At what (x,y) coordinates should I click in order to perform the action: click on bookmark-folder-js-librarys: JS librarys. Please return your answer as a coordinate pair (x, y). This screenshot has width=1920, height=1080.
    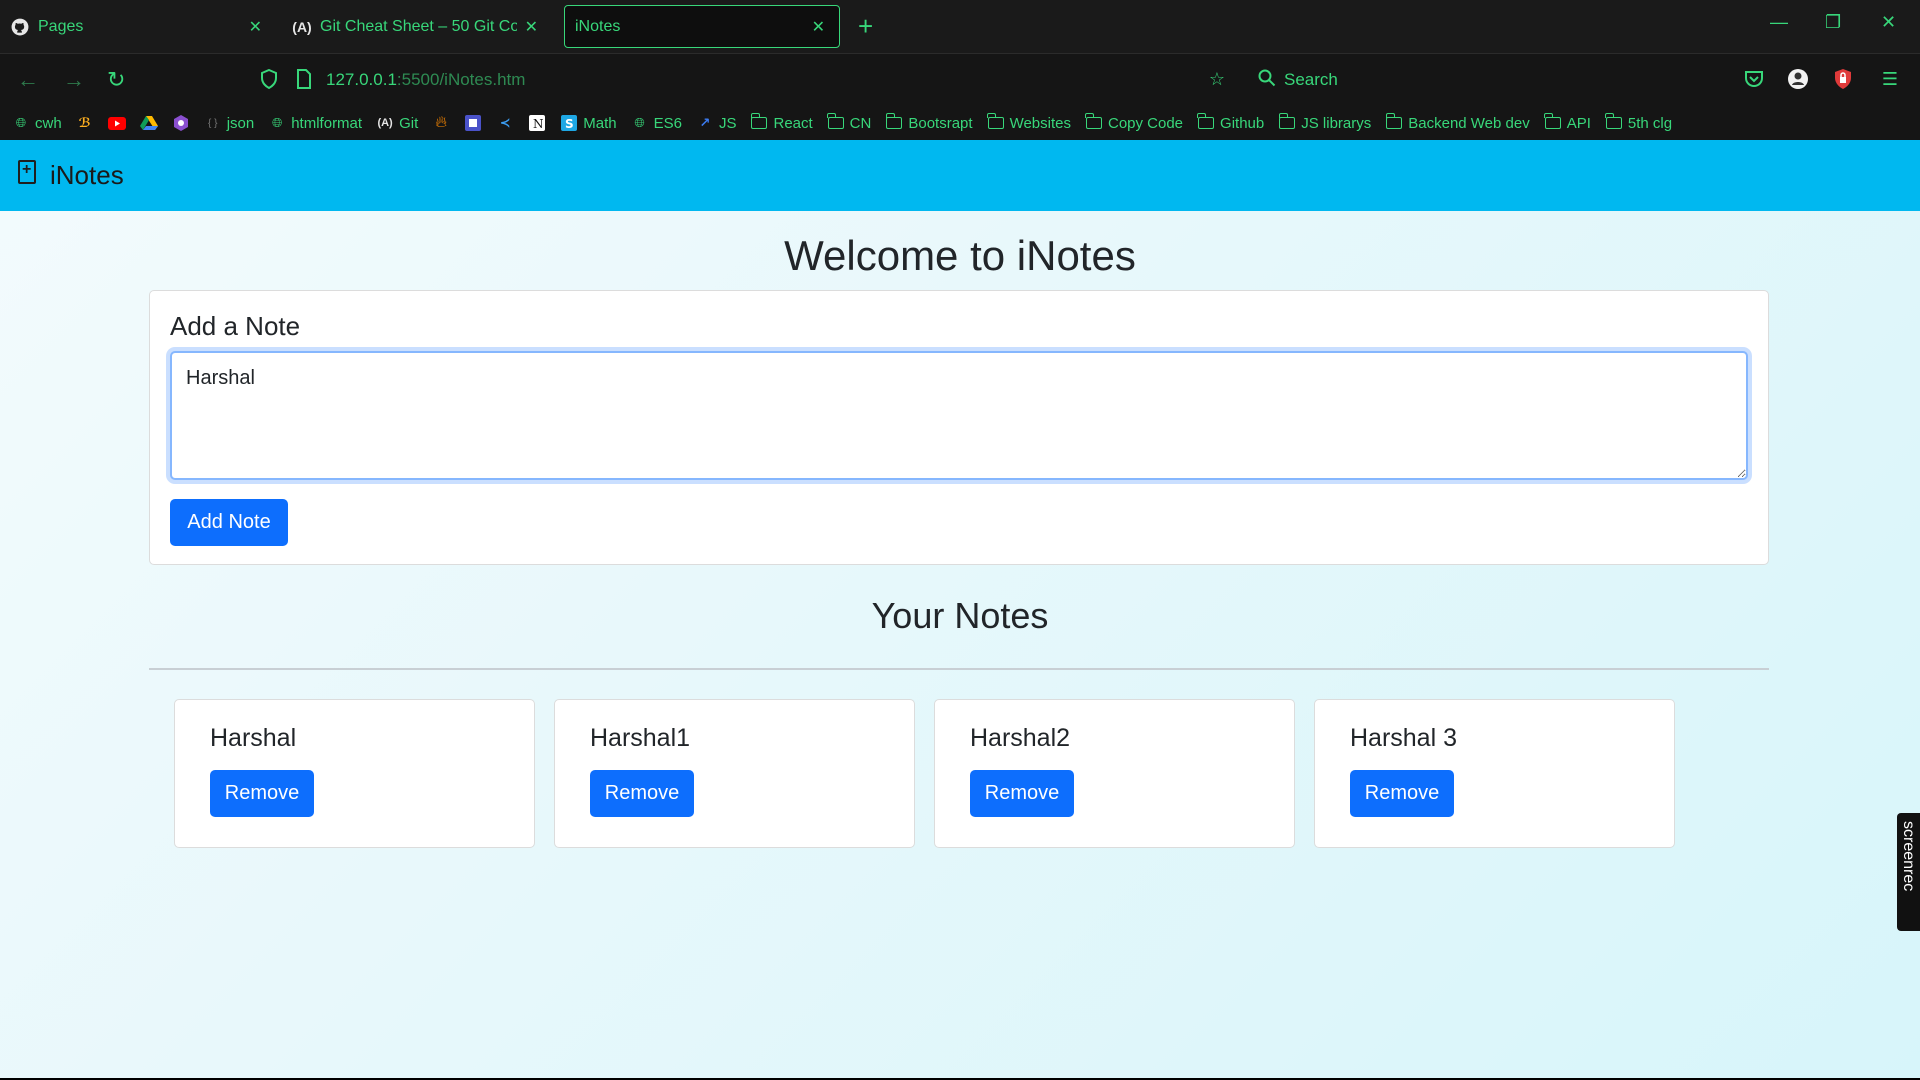
    Looking at the image, I should click on (1324, 122).